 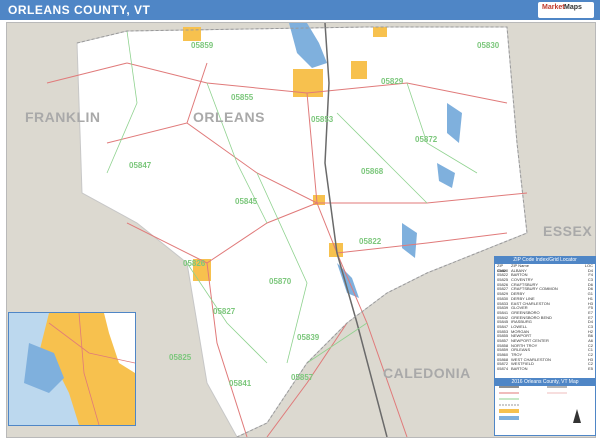 I want to click on zip-label: 05839, so click(x=308, y=337).